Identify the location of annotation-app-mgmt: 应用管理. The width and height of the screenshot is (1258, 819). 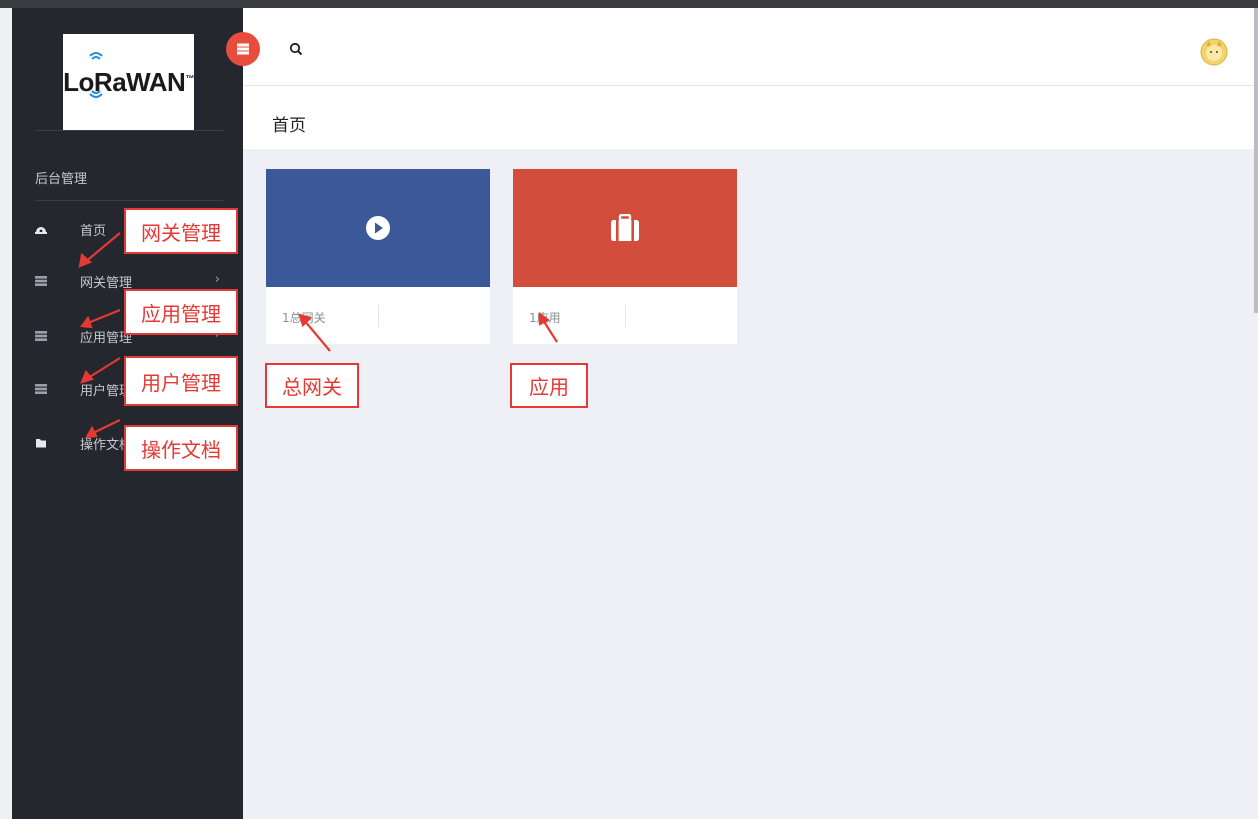
(181, 312).